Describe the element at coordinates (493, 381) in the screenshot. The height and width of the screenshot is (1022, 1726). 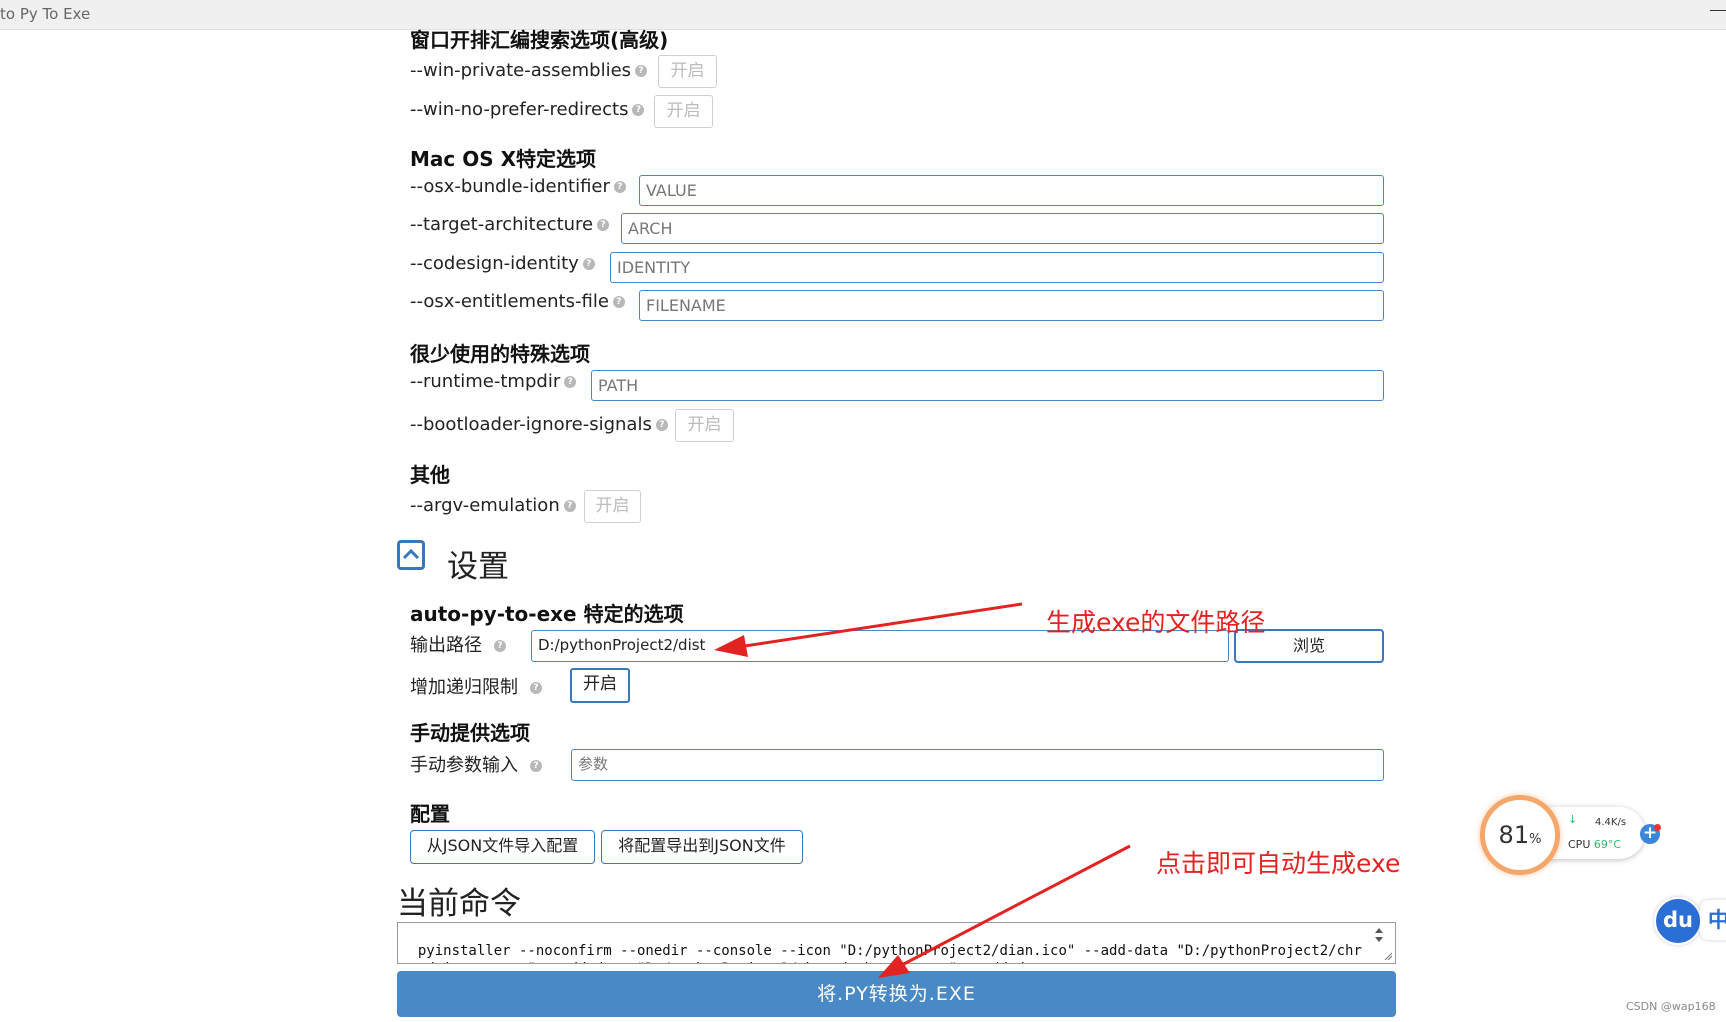
I see `runtime-tmpdir-label: --runtime-tmpdir?` at that location.